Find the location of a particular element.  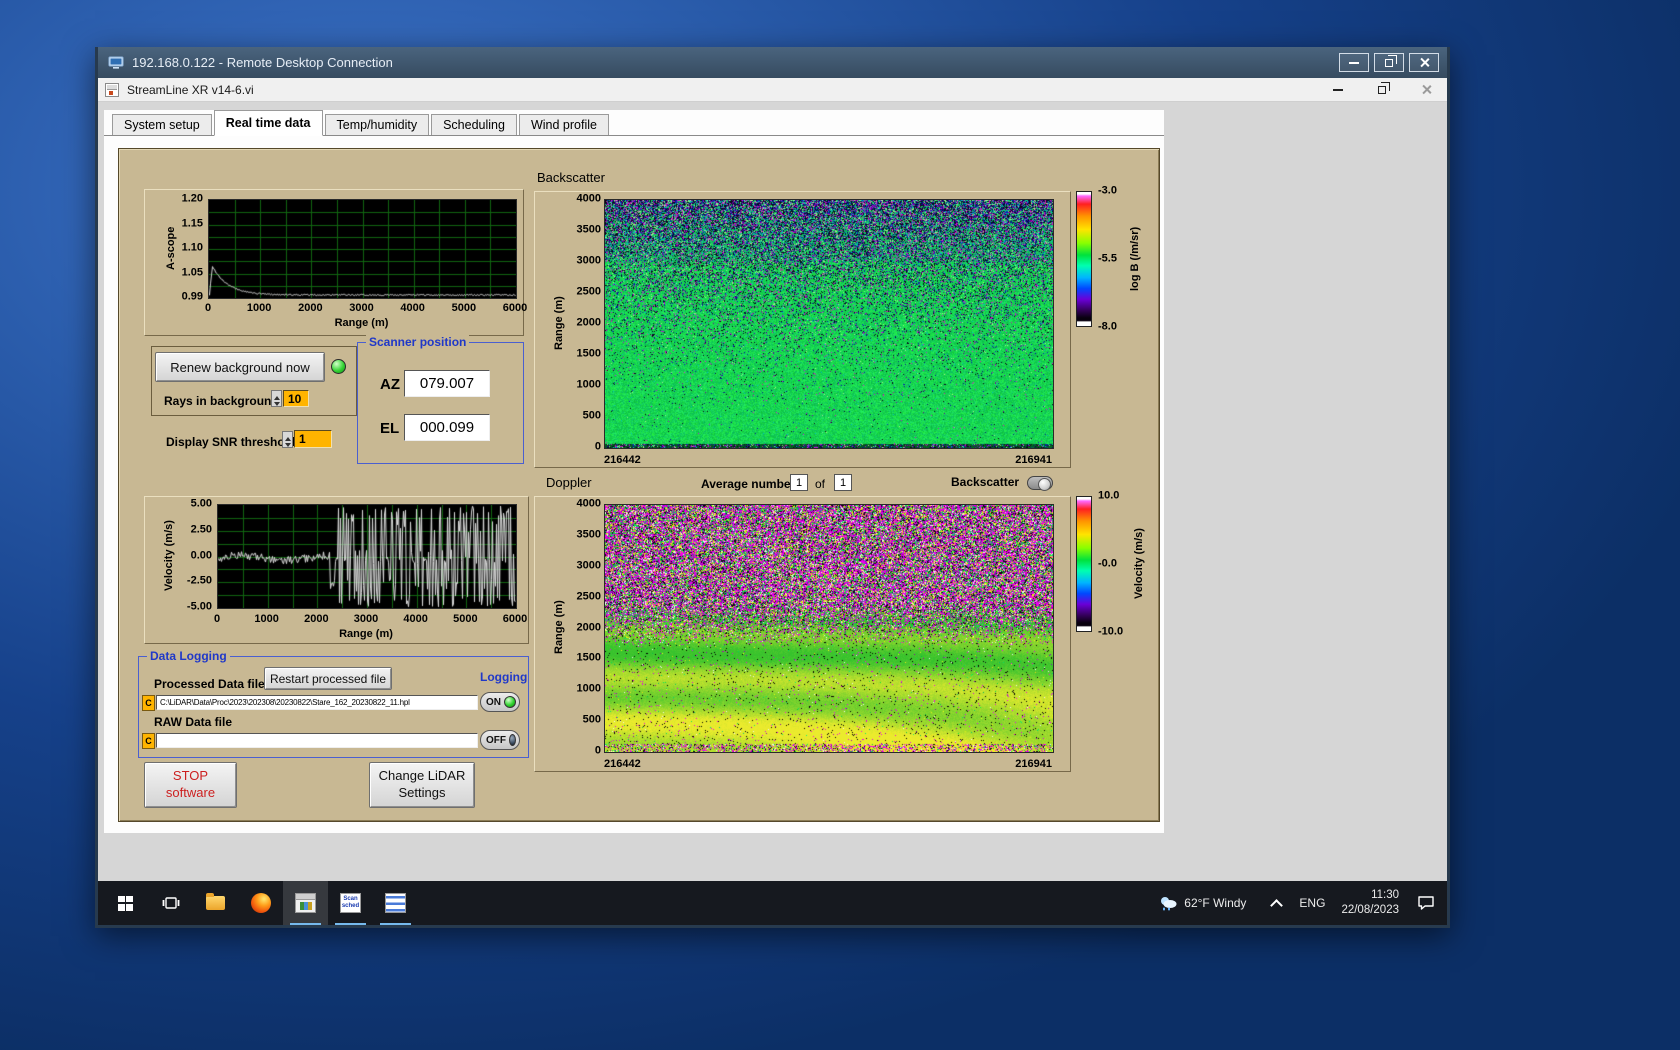

backscatter-colorbar-label: log B (/m/sr) is located at coordinates (1135, 259).